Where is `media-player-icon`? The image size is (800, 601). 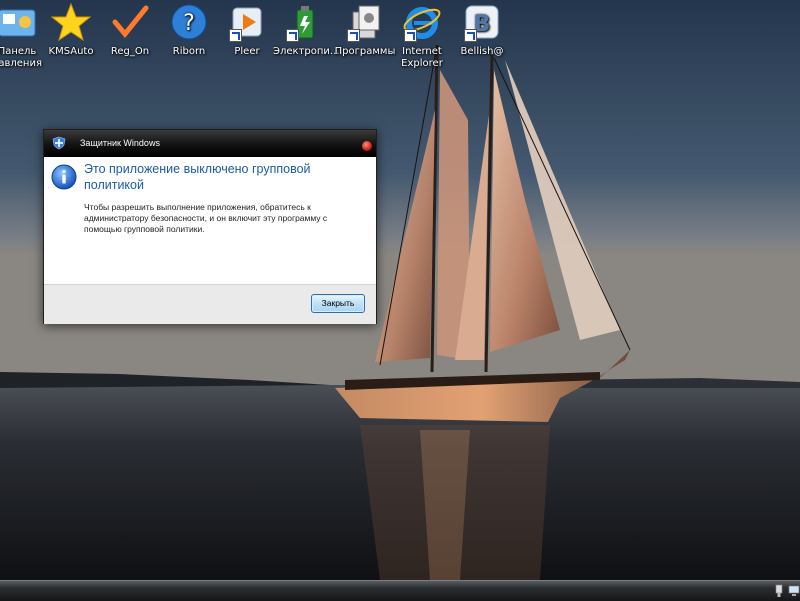
media-player-icon is located at coordinates (247, 22).